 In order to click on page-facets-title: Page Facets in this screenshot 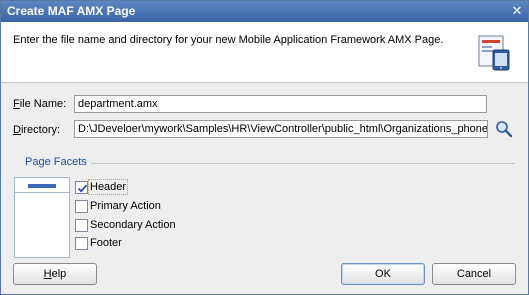, I will do `click(56, 162)`.